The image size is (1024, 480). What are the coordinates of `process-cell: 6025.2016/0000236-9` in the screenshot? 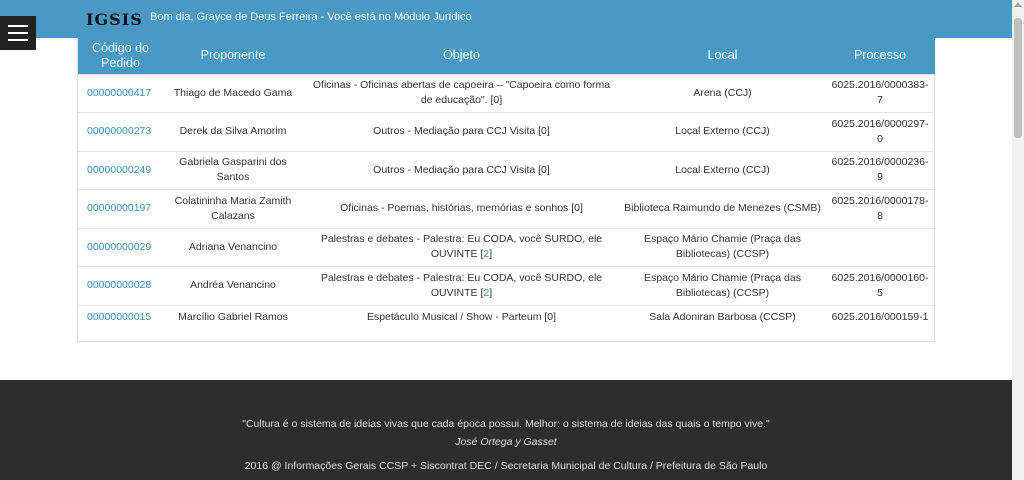 It's located at (880, 170).